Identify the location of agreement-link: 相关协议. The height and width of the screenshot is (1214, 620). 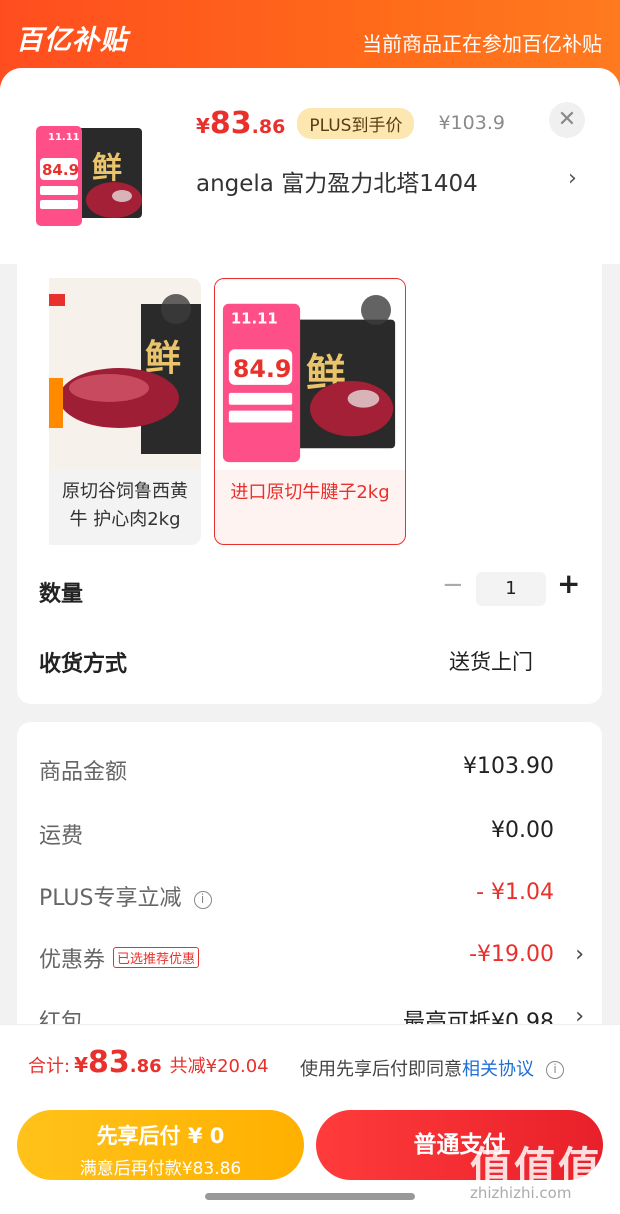
(498, 1069).